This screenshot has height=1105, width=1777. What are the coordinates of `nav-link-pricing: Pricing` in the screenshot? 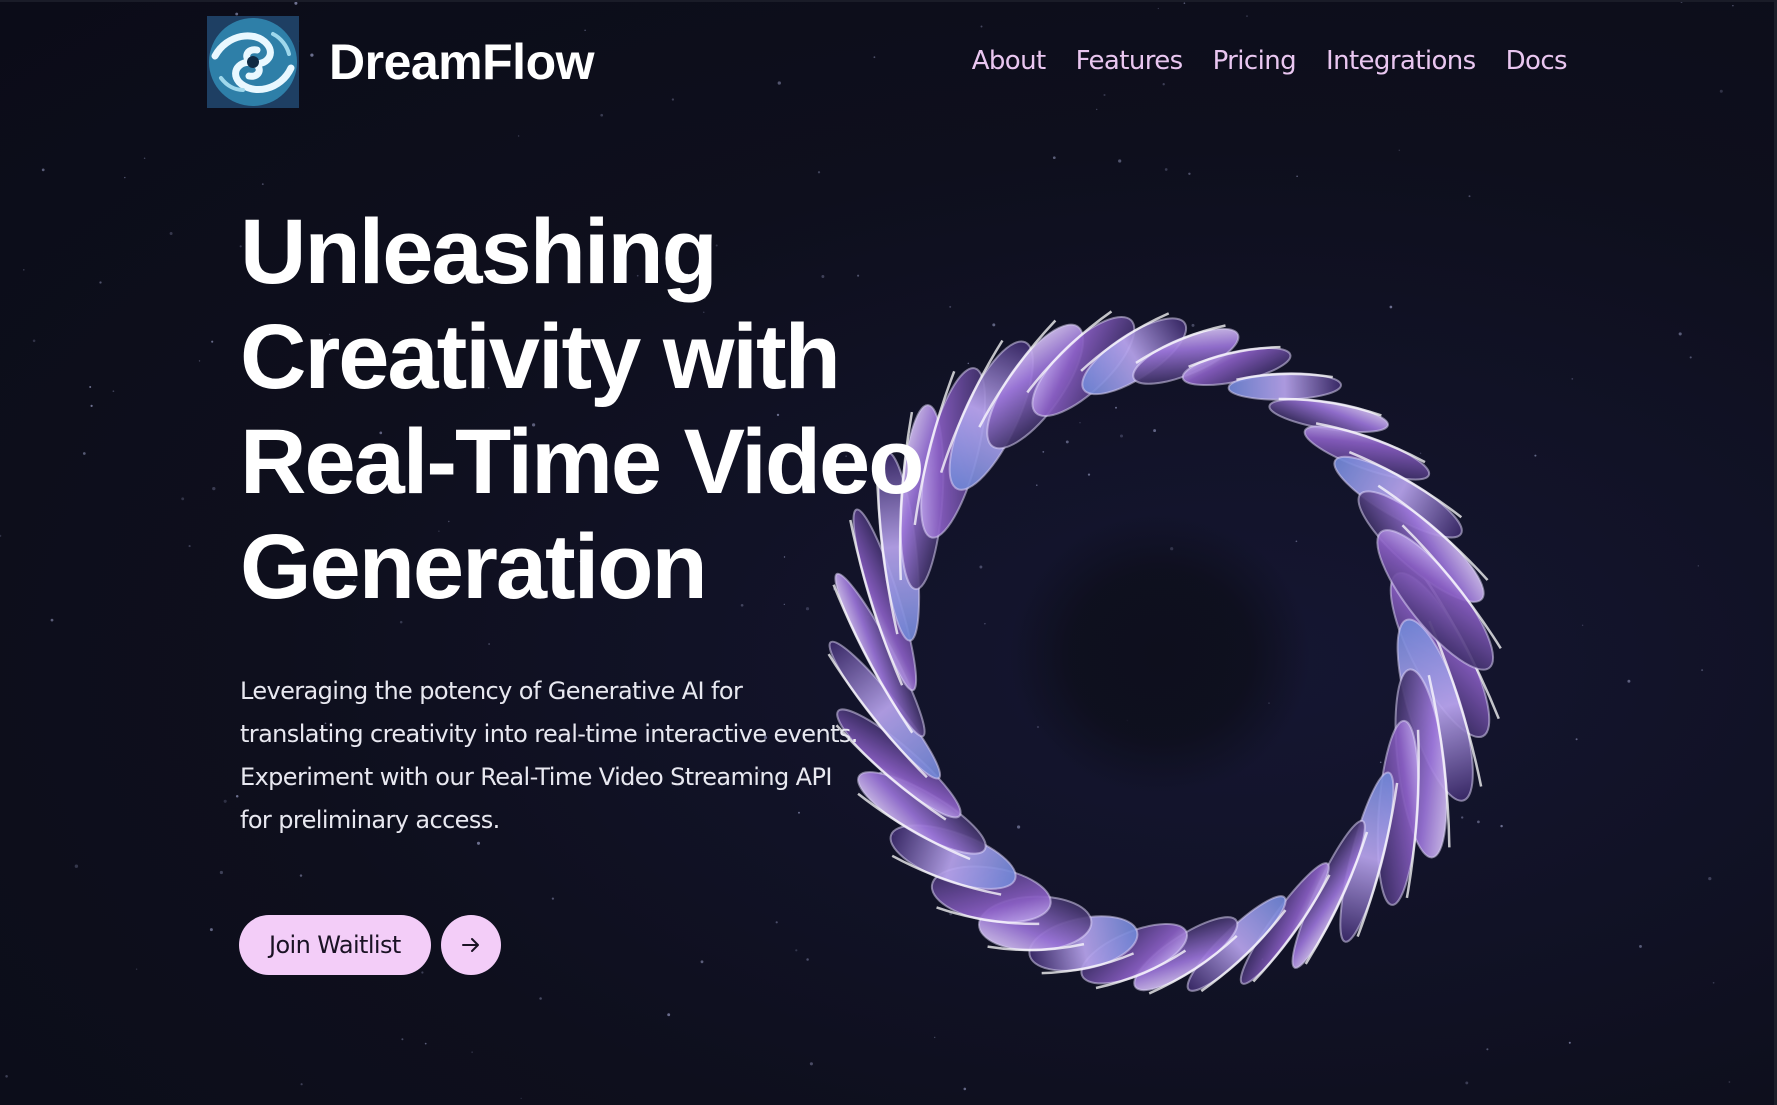 It's located at (1255, 61).